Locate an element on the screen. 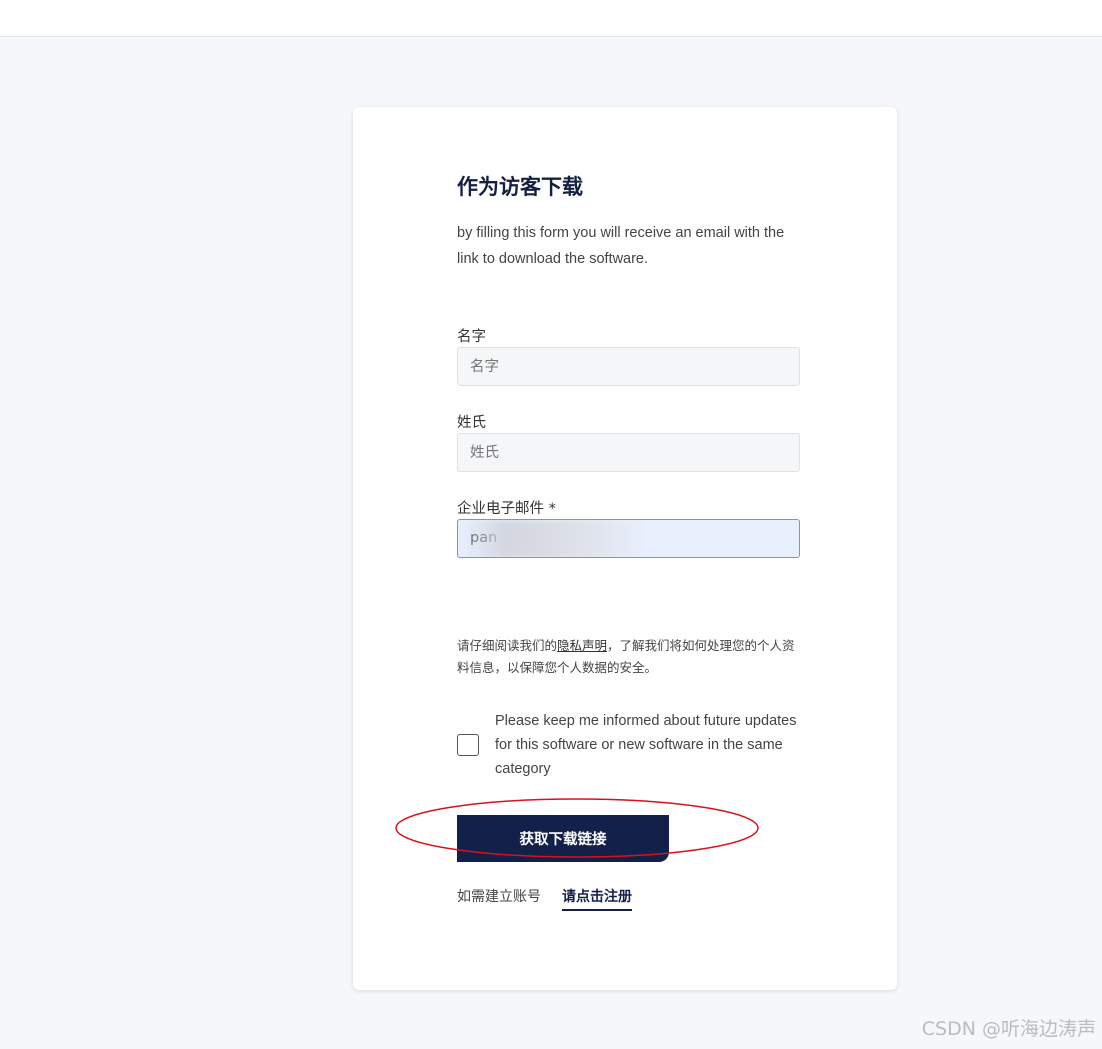  last-name-label: 姓氏 is located at coordinates (471, 423).